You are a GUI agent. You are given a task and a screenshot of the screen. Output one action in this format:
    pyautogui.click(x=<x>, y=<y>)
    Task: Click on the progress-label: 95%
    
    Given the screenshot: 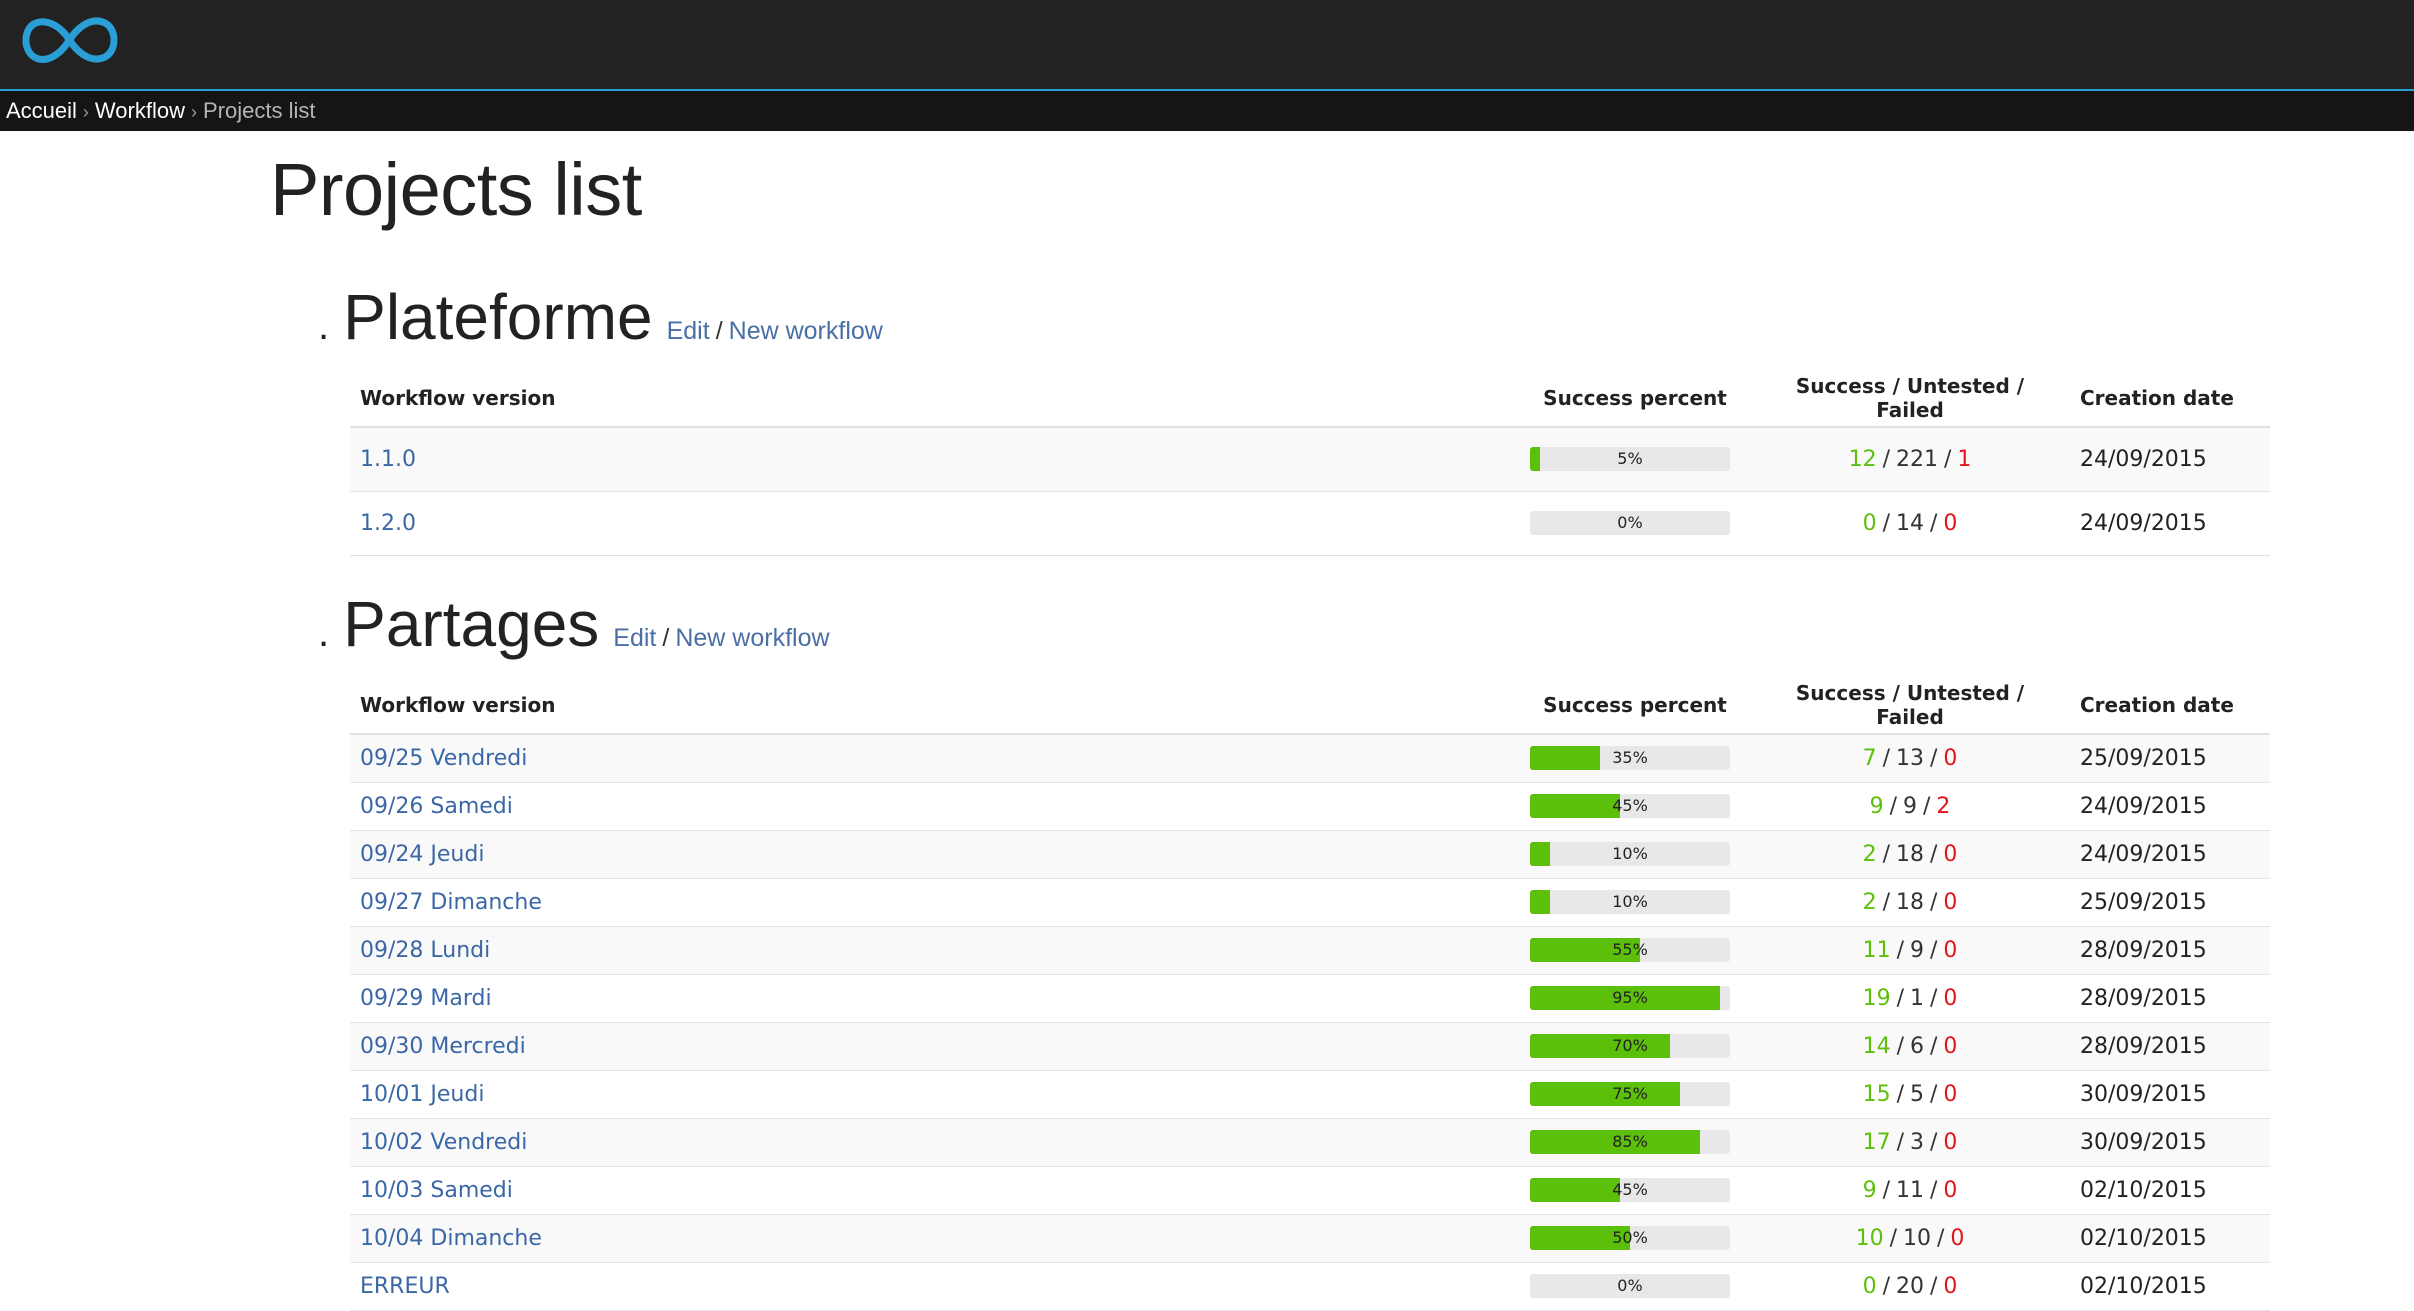 What is the action you would take?
    pyautogui.click(x=1630, y=997)
    